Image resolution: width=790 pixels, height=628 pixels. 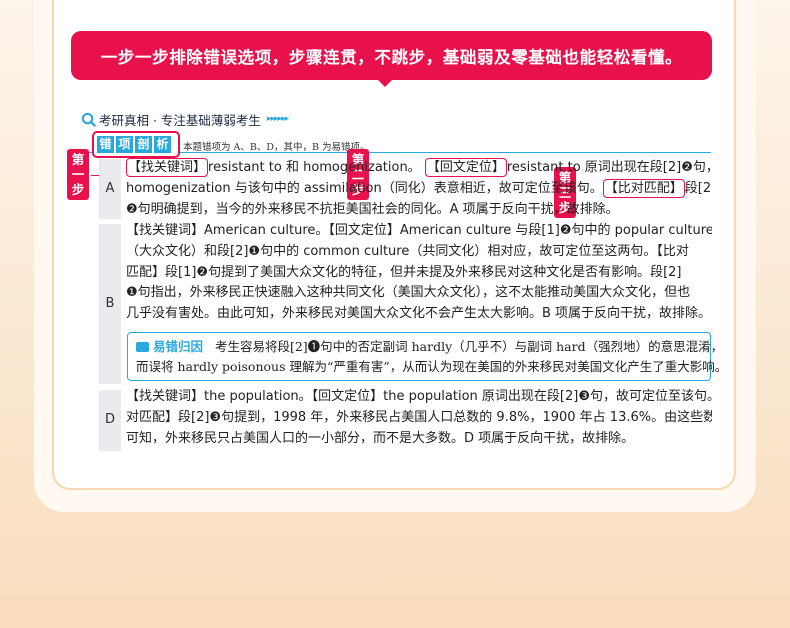 I want to click on step-tag: 【回文定位】, so click(x=465, y=167).